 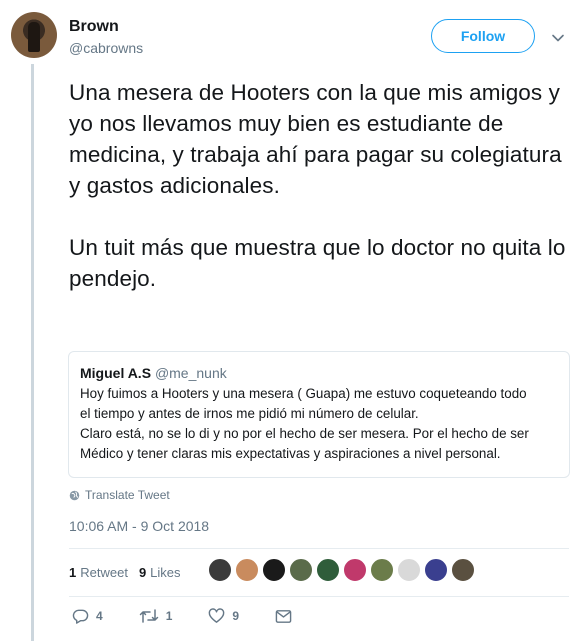 I want to click on direct-message-button, so click(x=283, y=616).